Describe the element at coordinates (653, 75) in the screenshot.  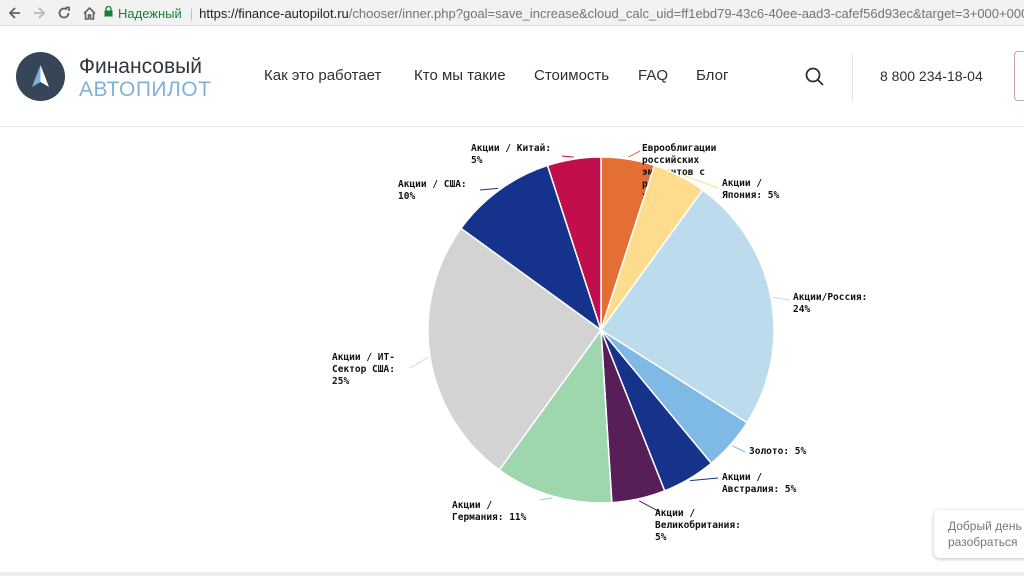
I see `nav-faq: FAQ` at that location.